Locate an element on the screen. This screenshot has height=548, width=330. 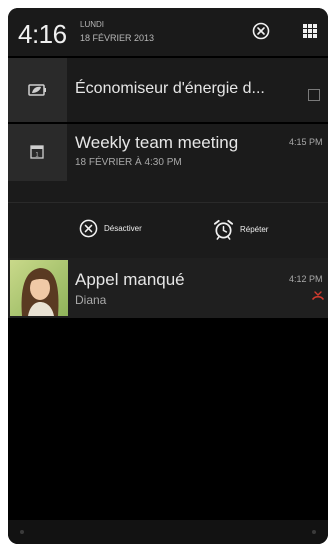
battery-leaf-icon is located at coordinates (37, 90).